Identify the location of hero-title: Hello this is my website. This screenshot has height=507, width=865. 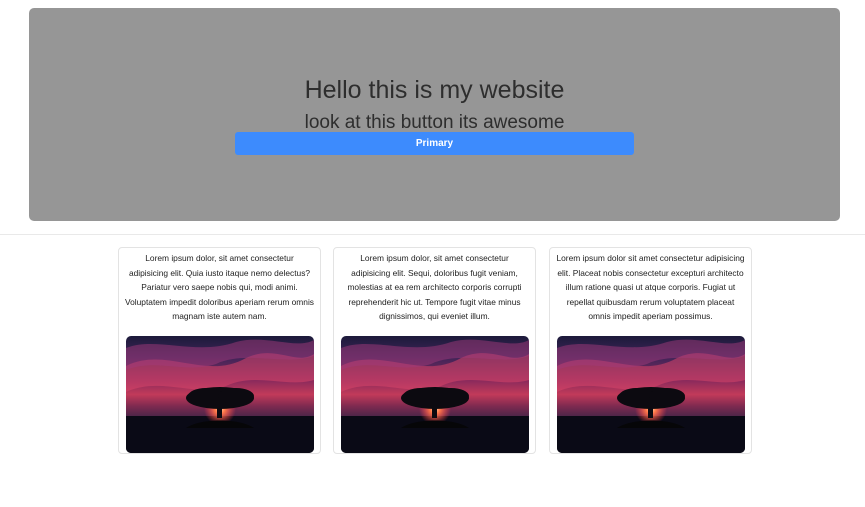
(434, 90).